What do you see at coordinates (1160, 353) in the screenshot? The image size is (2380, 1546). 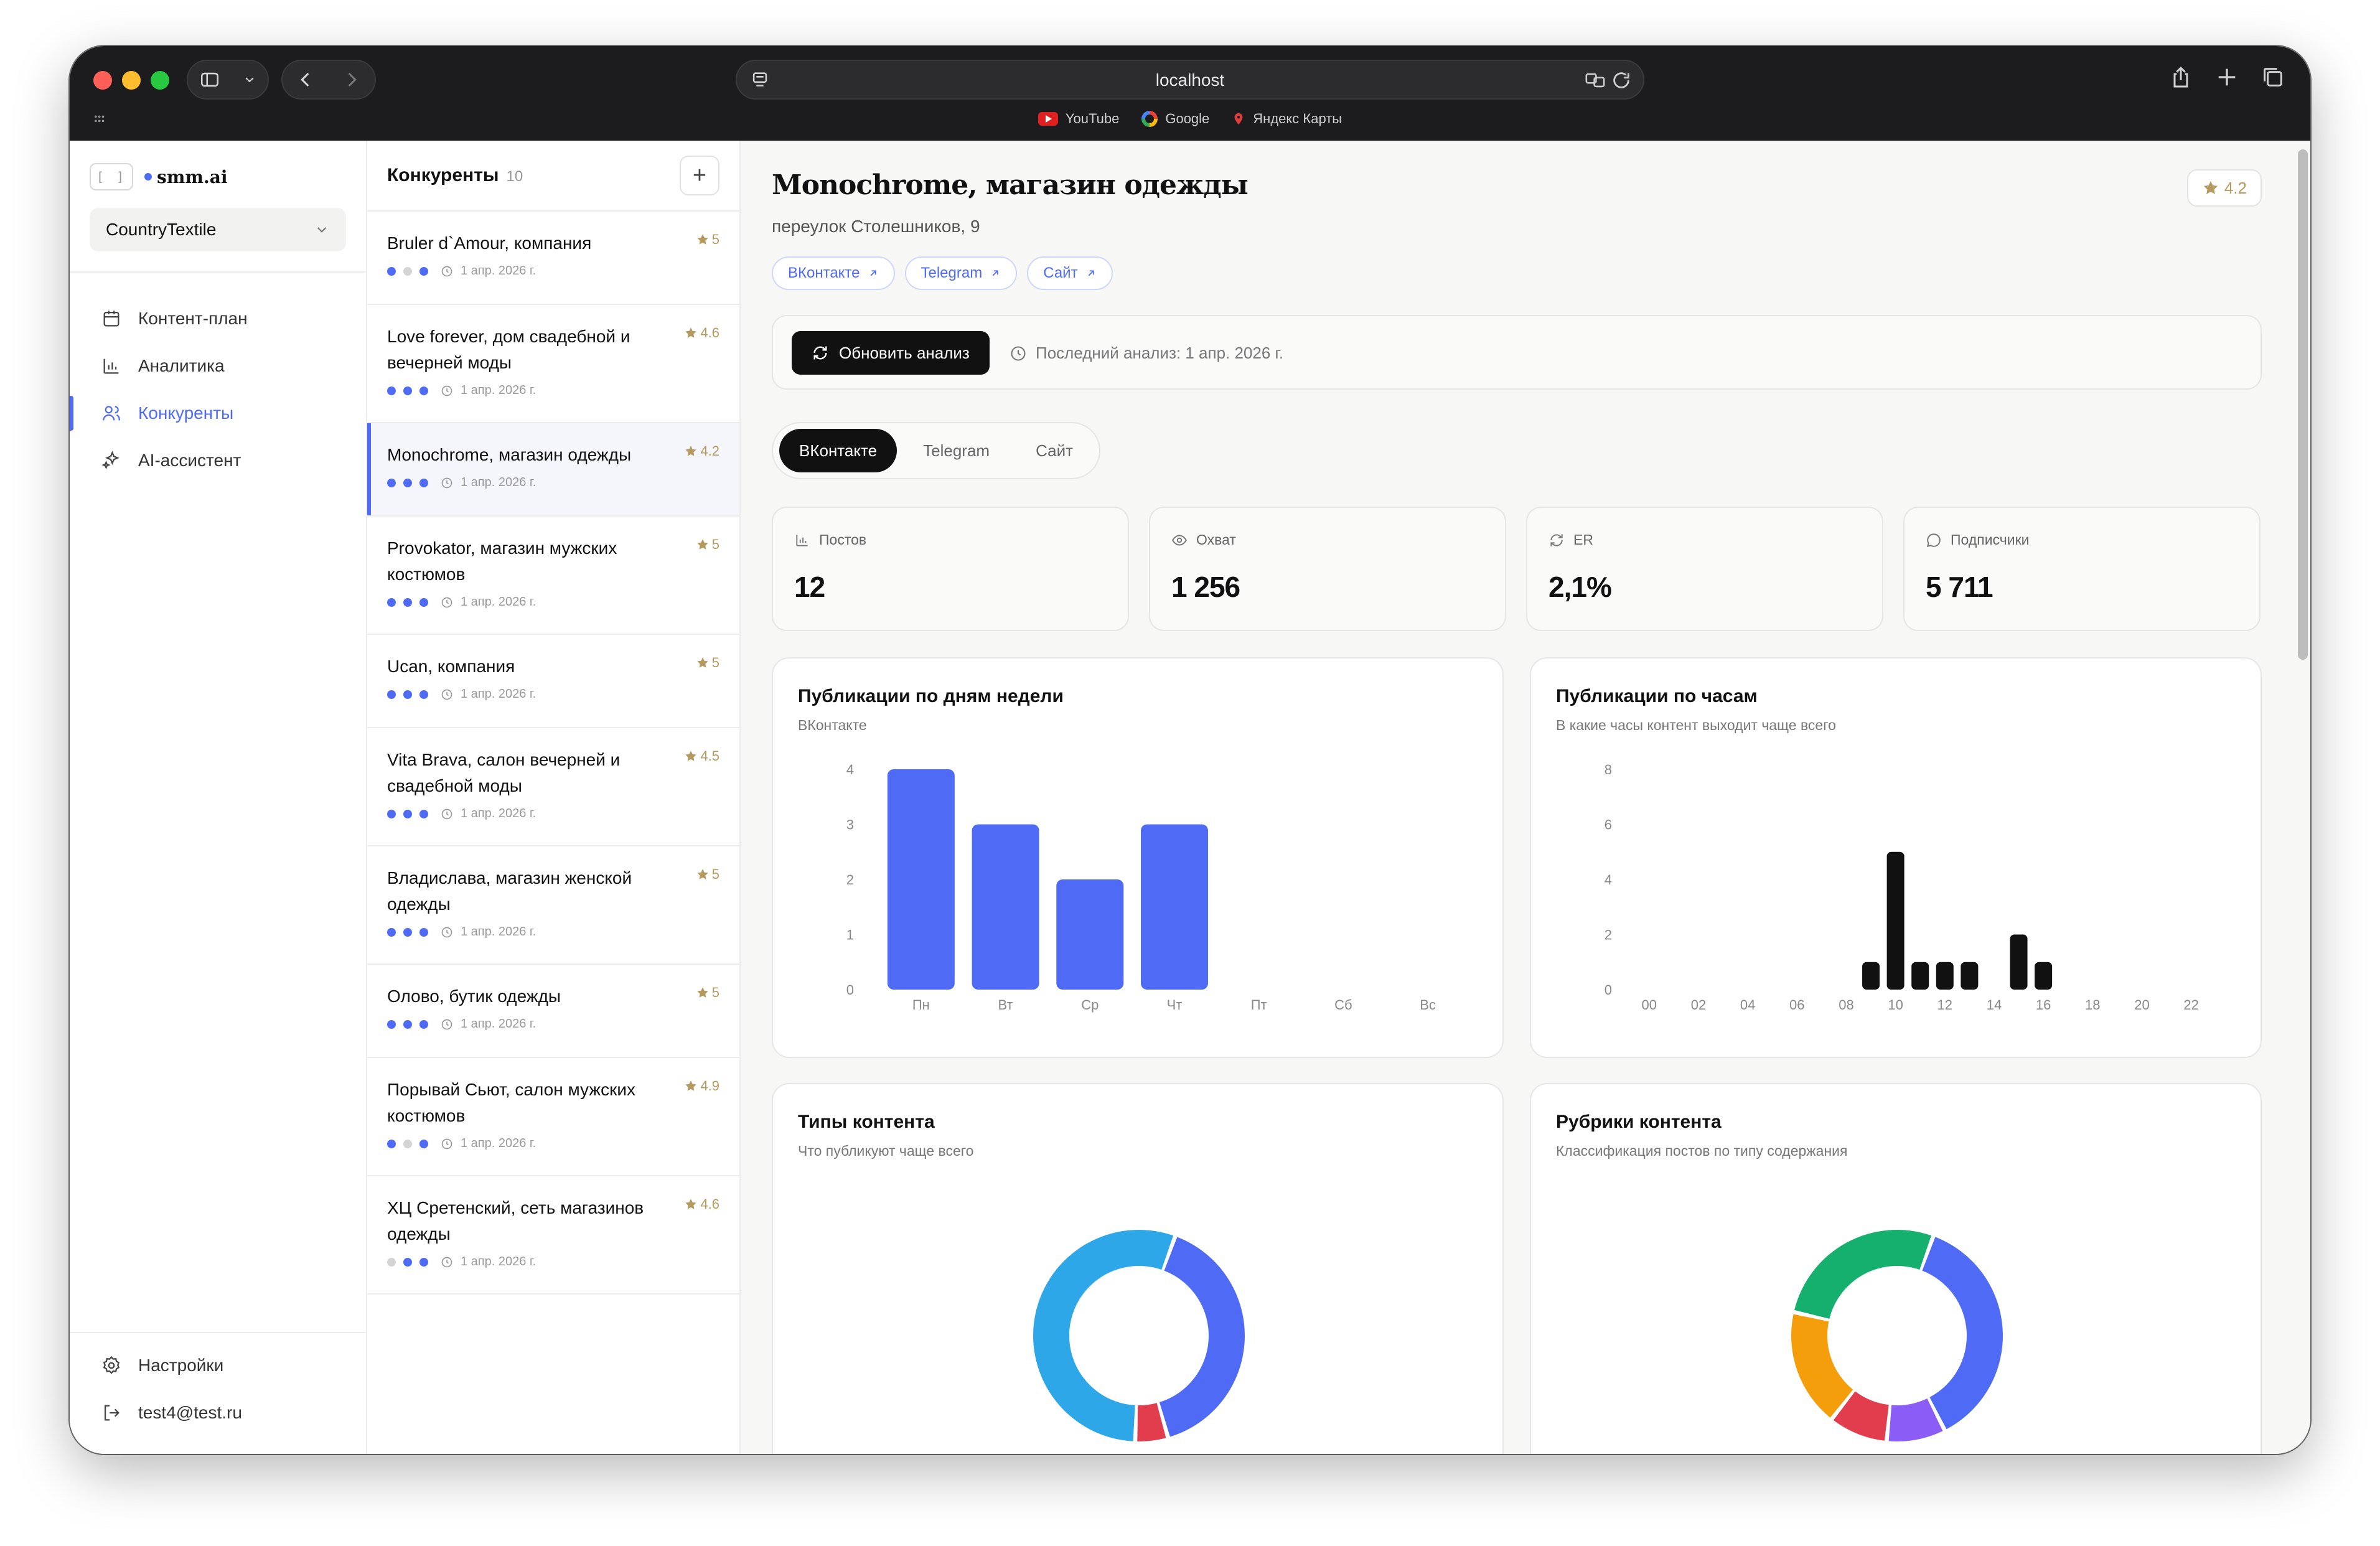 I see `last-analysis-text: Последний анализ: 1 апр. 2026 г.` at bounding box center [1160, 353].